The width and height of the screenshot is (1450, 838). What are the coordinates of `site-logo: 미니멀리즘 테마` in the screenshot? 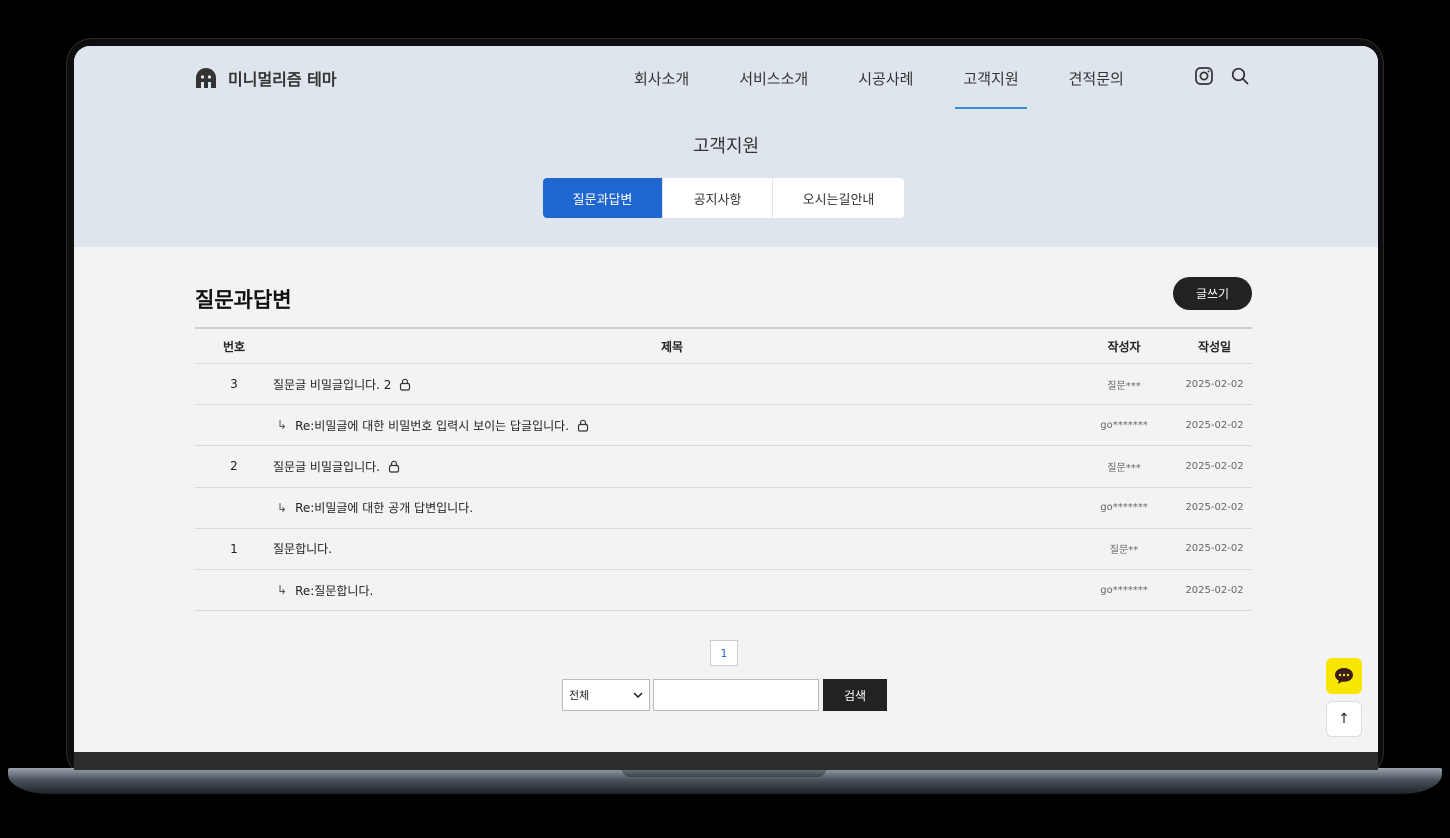 It's located at (265, 78).